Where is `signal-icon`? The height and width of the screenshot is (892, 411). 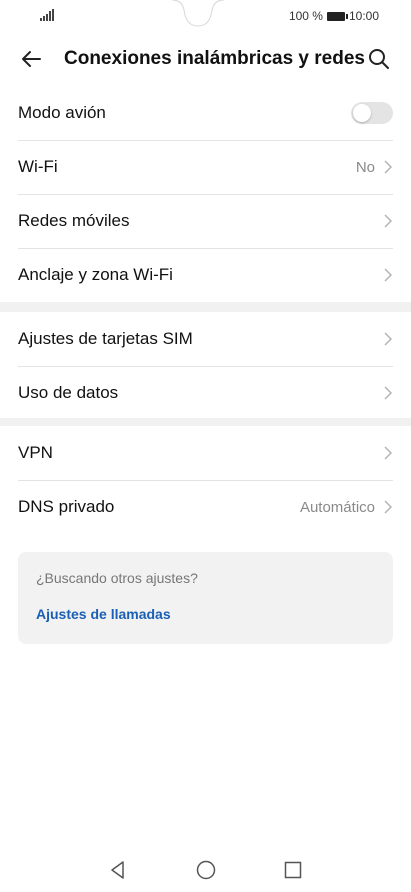
signal-icon is located at coordinates (47, 15).